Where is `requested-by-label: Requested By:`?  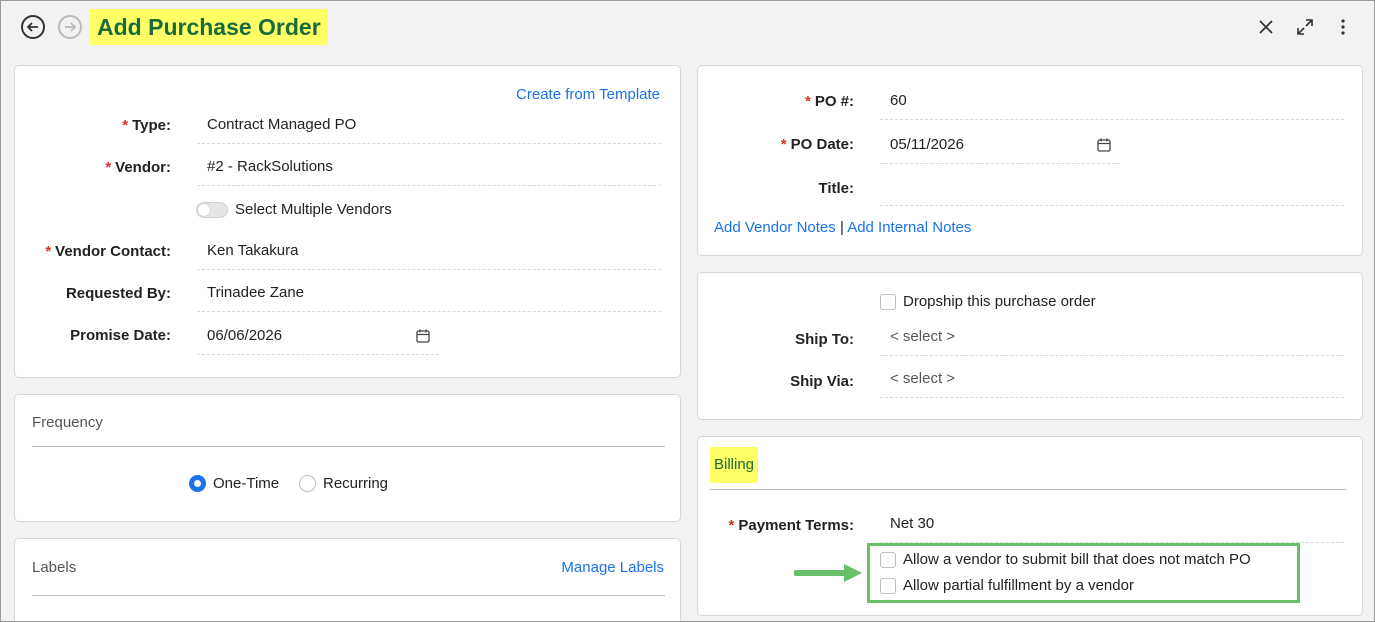
requested-by-label: Requested By: is located at coordinates (118, 293).